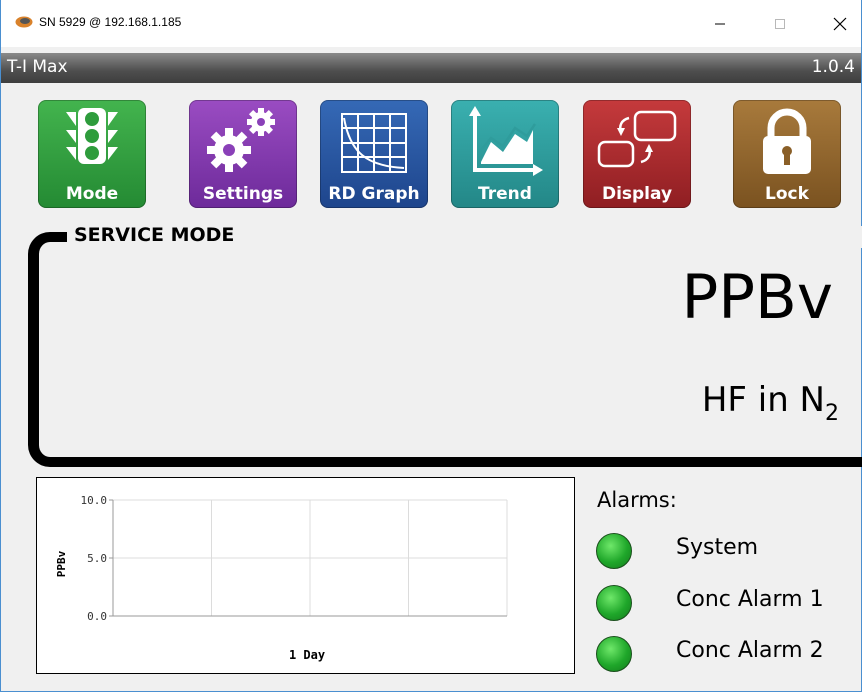 Image resolution: width=862 pixels, height=692 pixels. Describe the element at coordinates (637, 139) in the screenshot. I see `swap-display-icon` at that location.